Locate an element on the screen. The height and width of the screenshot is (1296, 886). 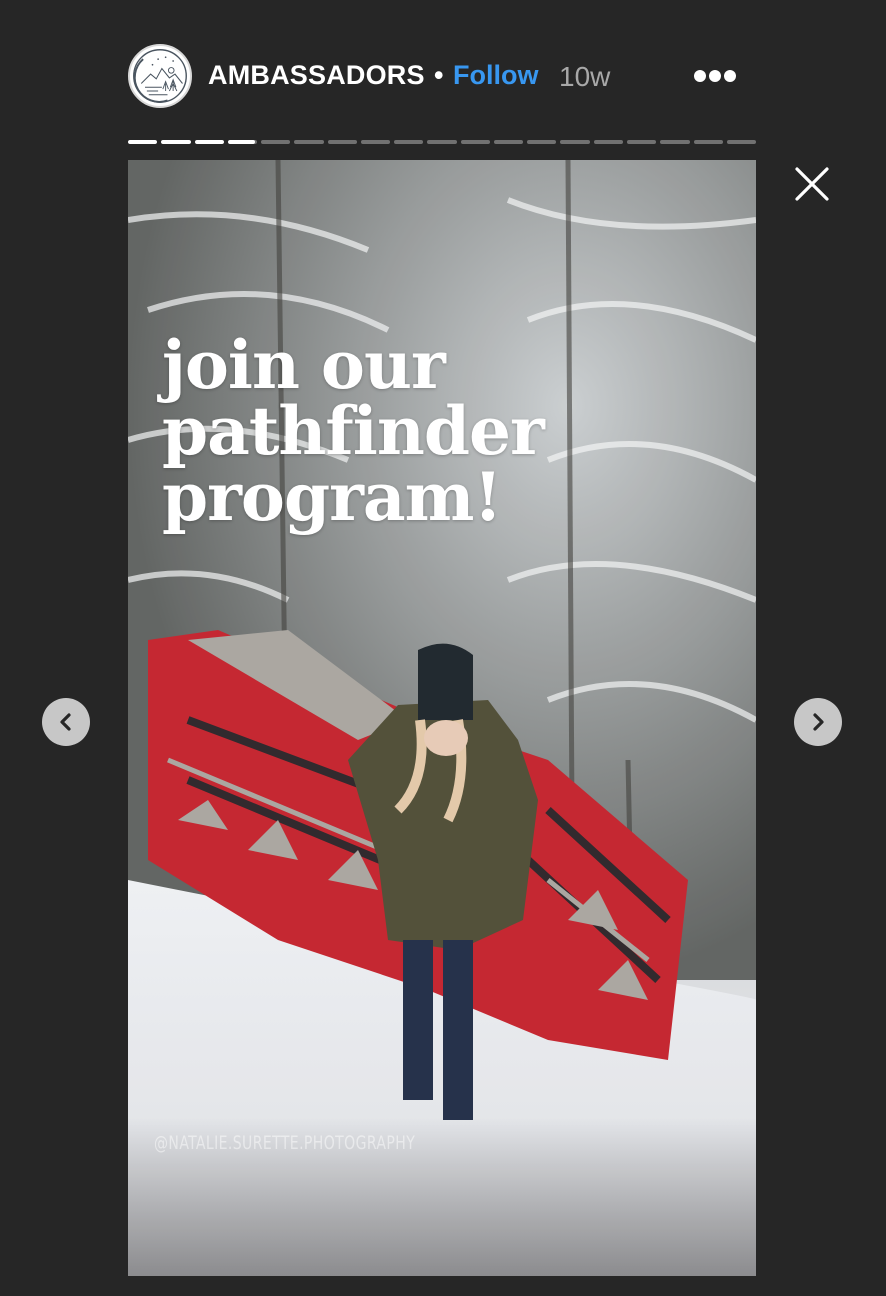
more-options-icon is located at coordinates (716, 76).